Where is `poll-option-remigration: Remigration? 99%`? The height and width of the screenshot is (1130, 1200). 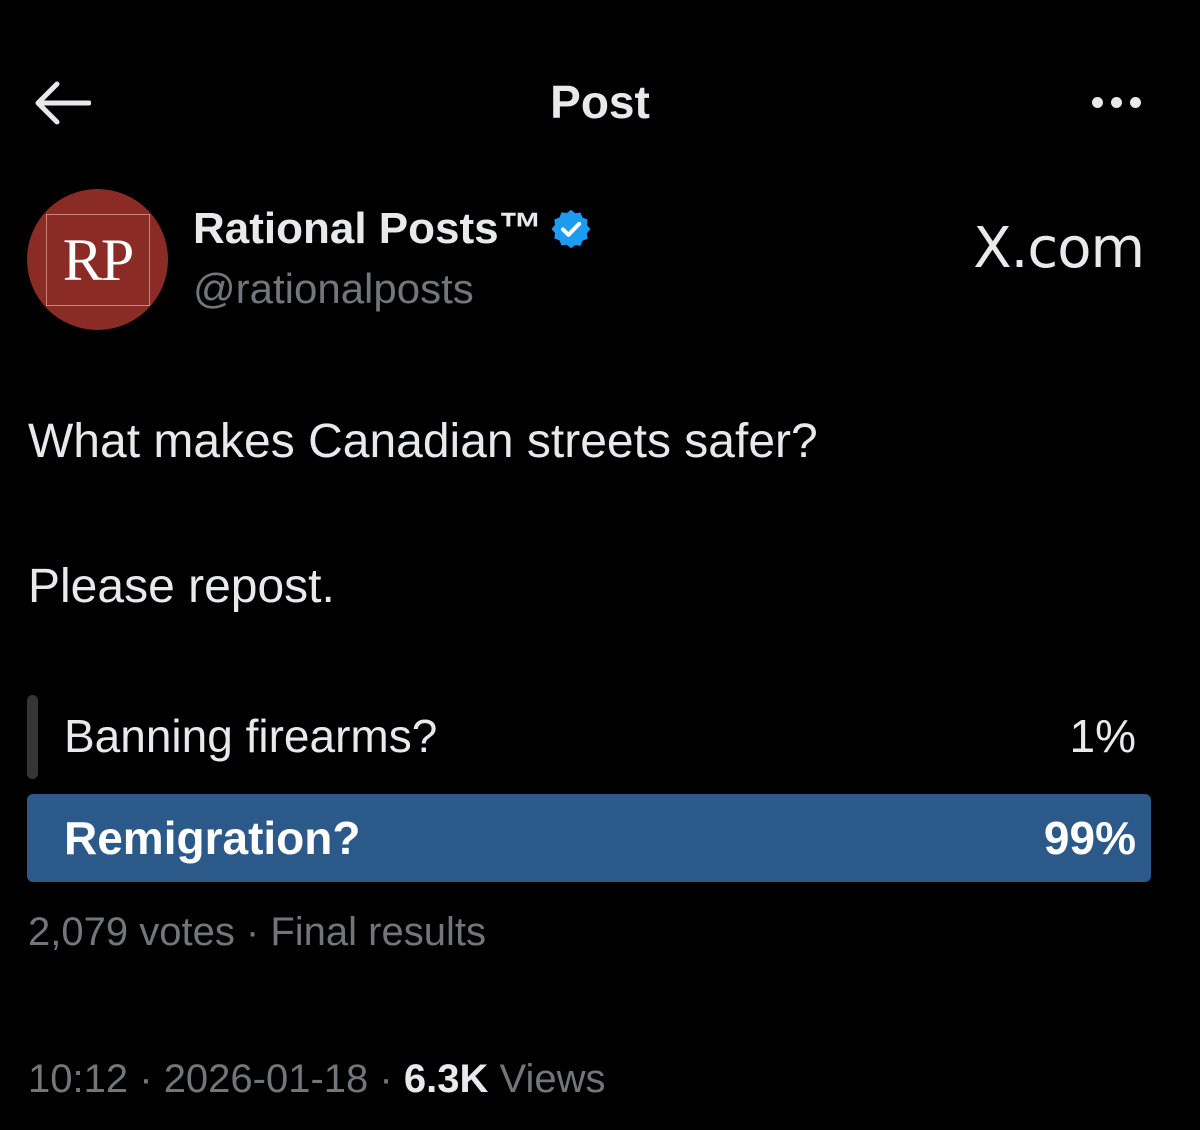
poll-option-remigration: Remigration? 99% is located at coordinates (594, 838).